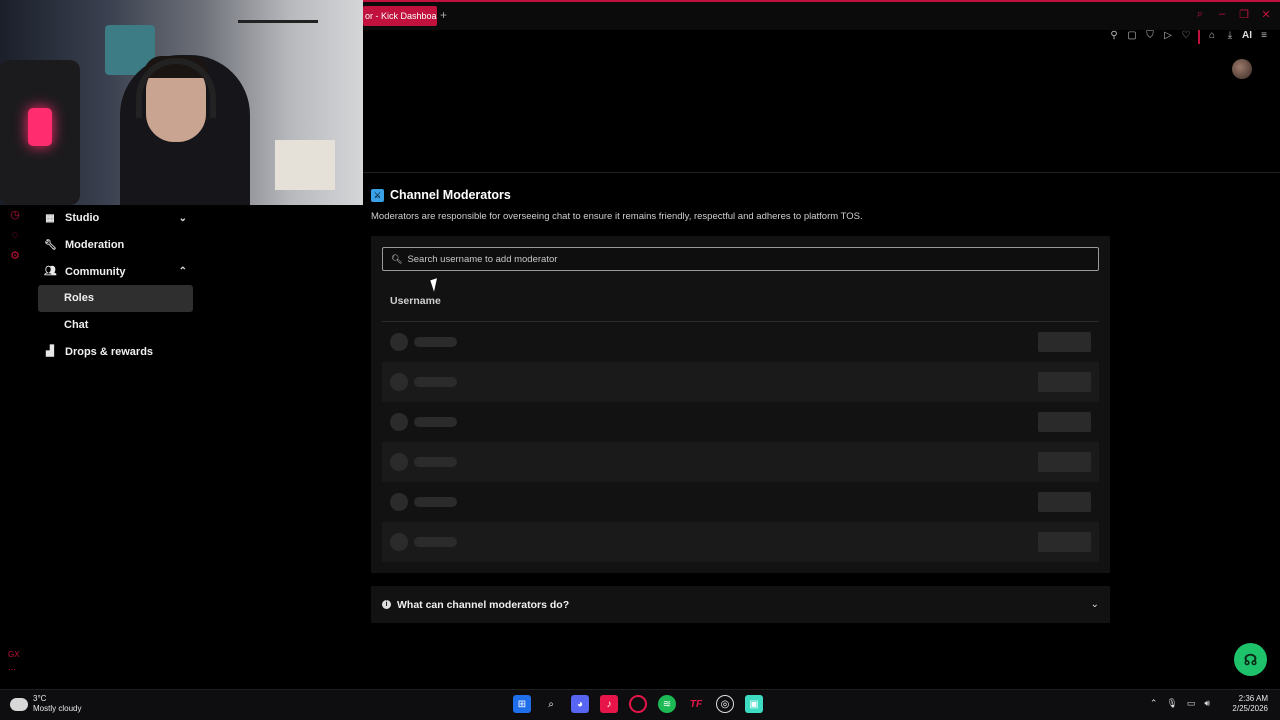 The image size is (1280, 720). I want to click on info-icon: i, so click(386, 604).